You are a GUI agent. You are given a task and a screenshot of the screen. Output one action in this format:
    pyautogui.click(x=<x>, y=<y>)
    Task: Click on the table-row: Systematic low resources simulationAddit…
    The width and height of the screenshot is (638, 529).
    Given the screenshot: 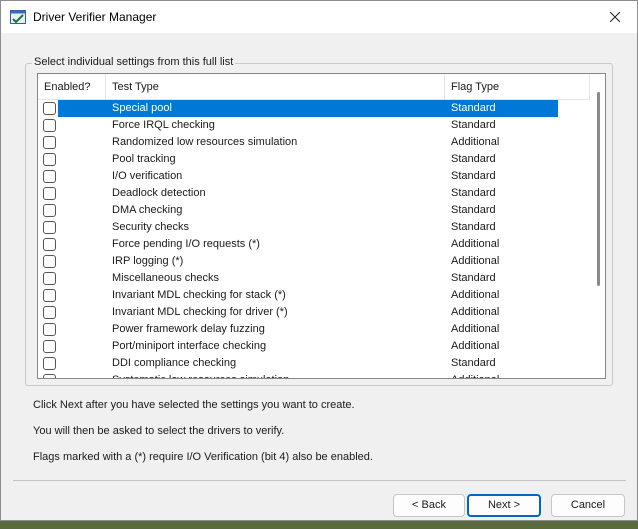 What is the action you would take?
    pyautogui.click(x=314, y=375)
    